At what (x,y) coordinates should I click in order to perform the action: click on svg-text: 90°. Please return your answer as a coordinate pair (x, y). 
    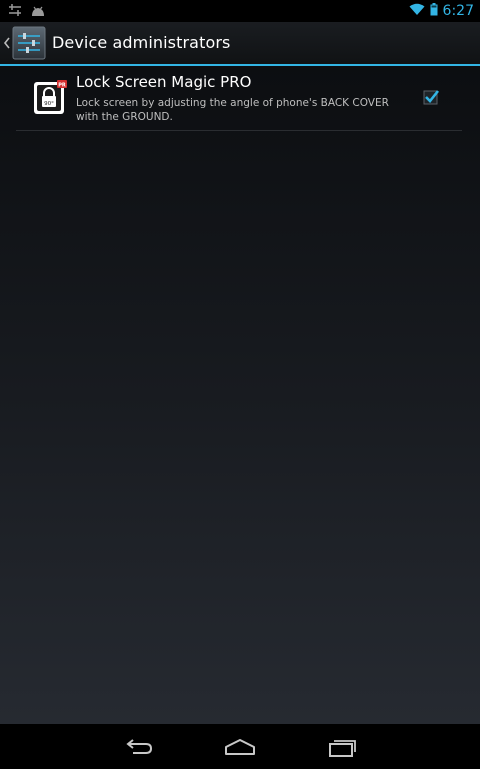
    Looking at the image, I should click on (49, 104).